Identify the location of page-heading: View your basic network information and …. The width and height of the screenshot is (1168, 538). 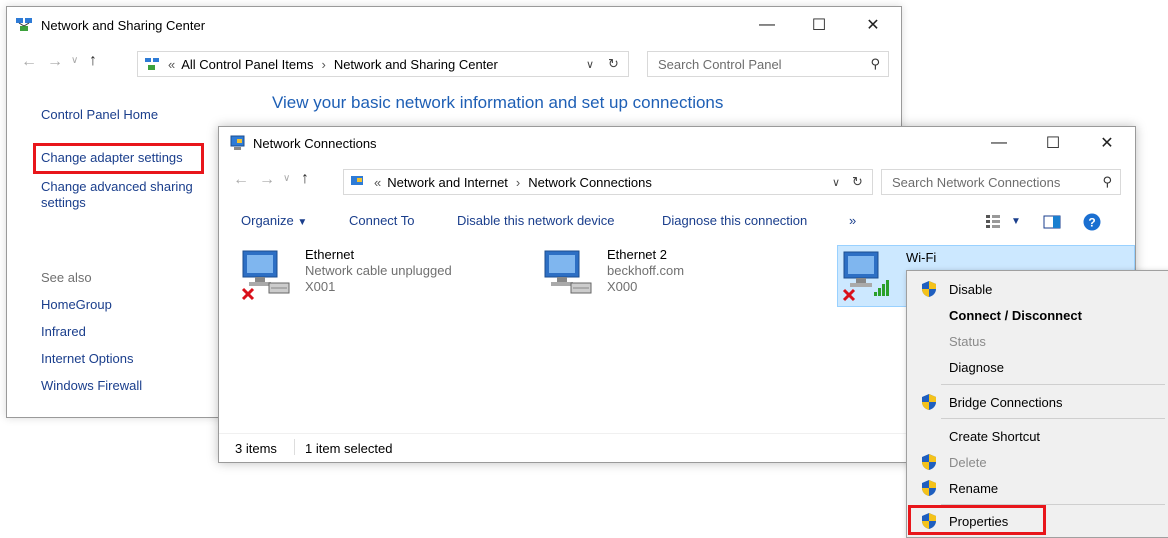
(498, 102).